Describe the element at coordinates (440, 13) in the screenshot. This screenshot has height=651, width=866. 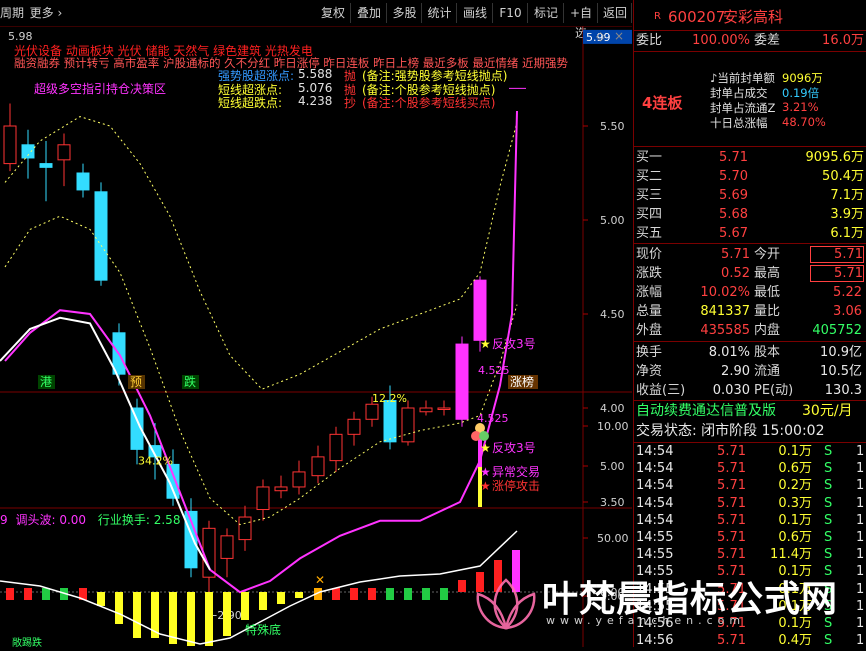
I see `toolbar-button-3: 统计` at that location.